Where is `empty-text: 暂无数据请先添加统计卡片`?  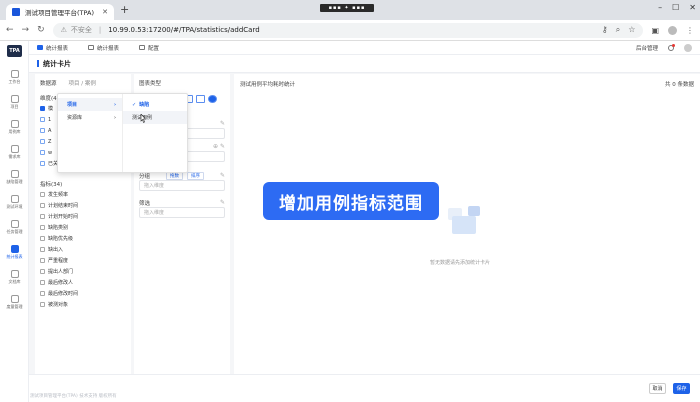 empty-text: 暂无数据请先添加统计卡片 is located at coordinates (460, 263).